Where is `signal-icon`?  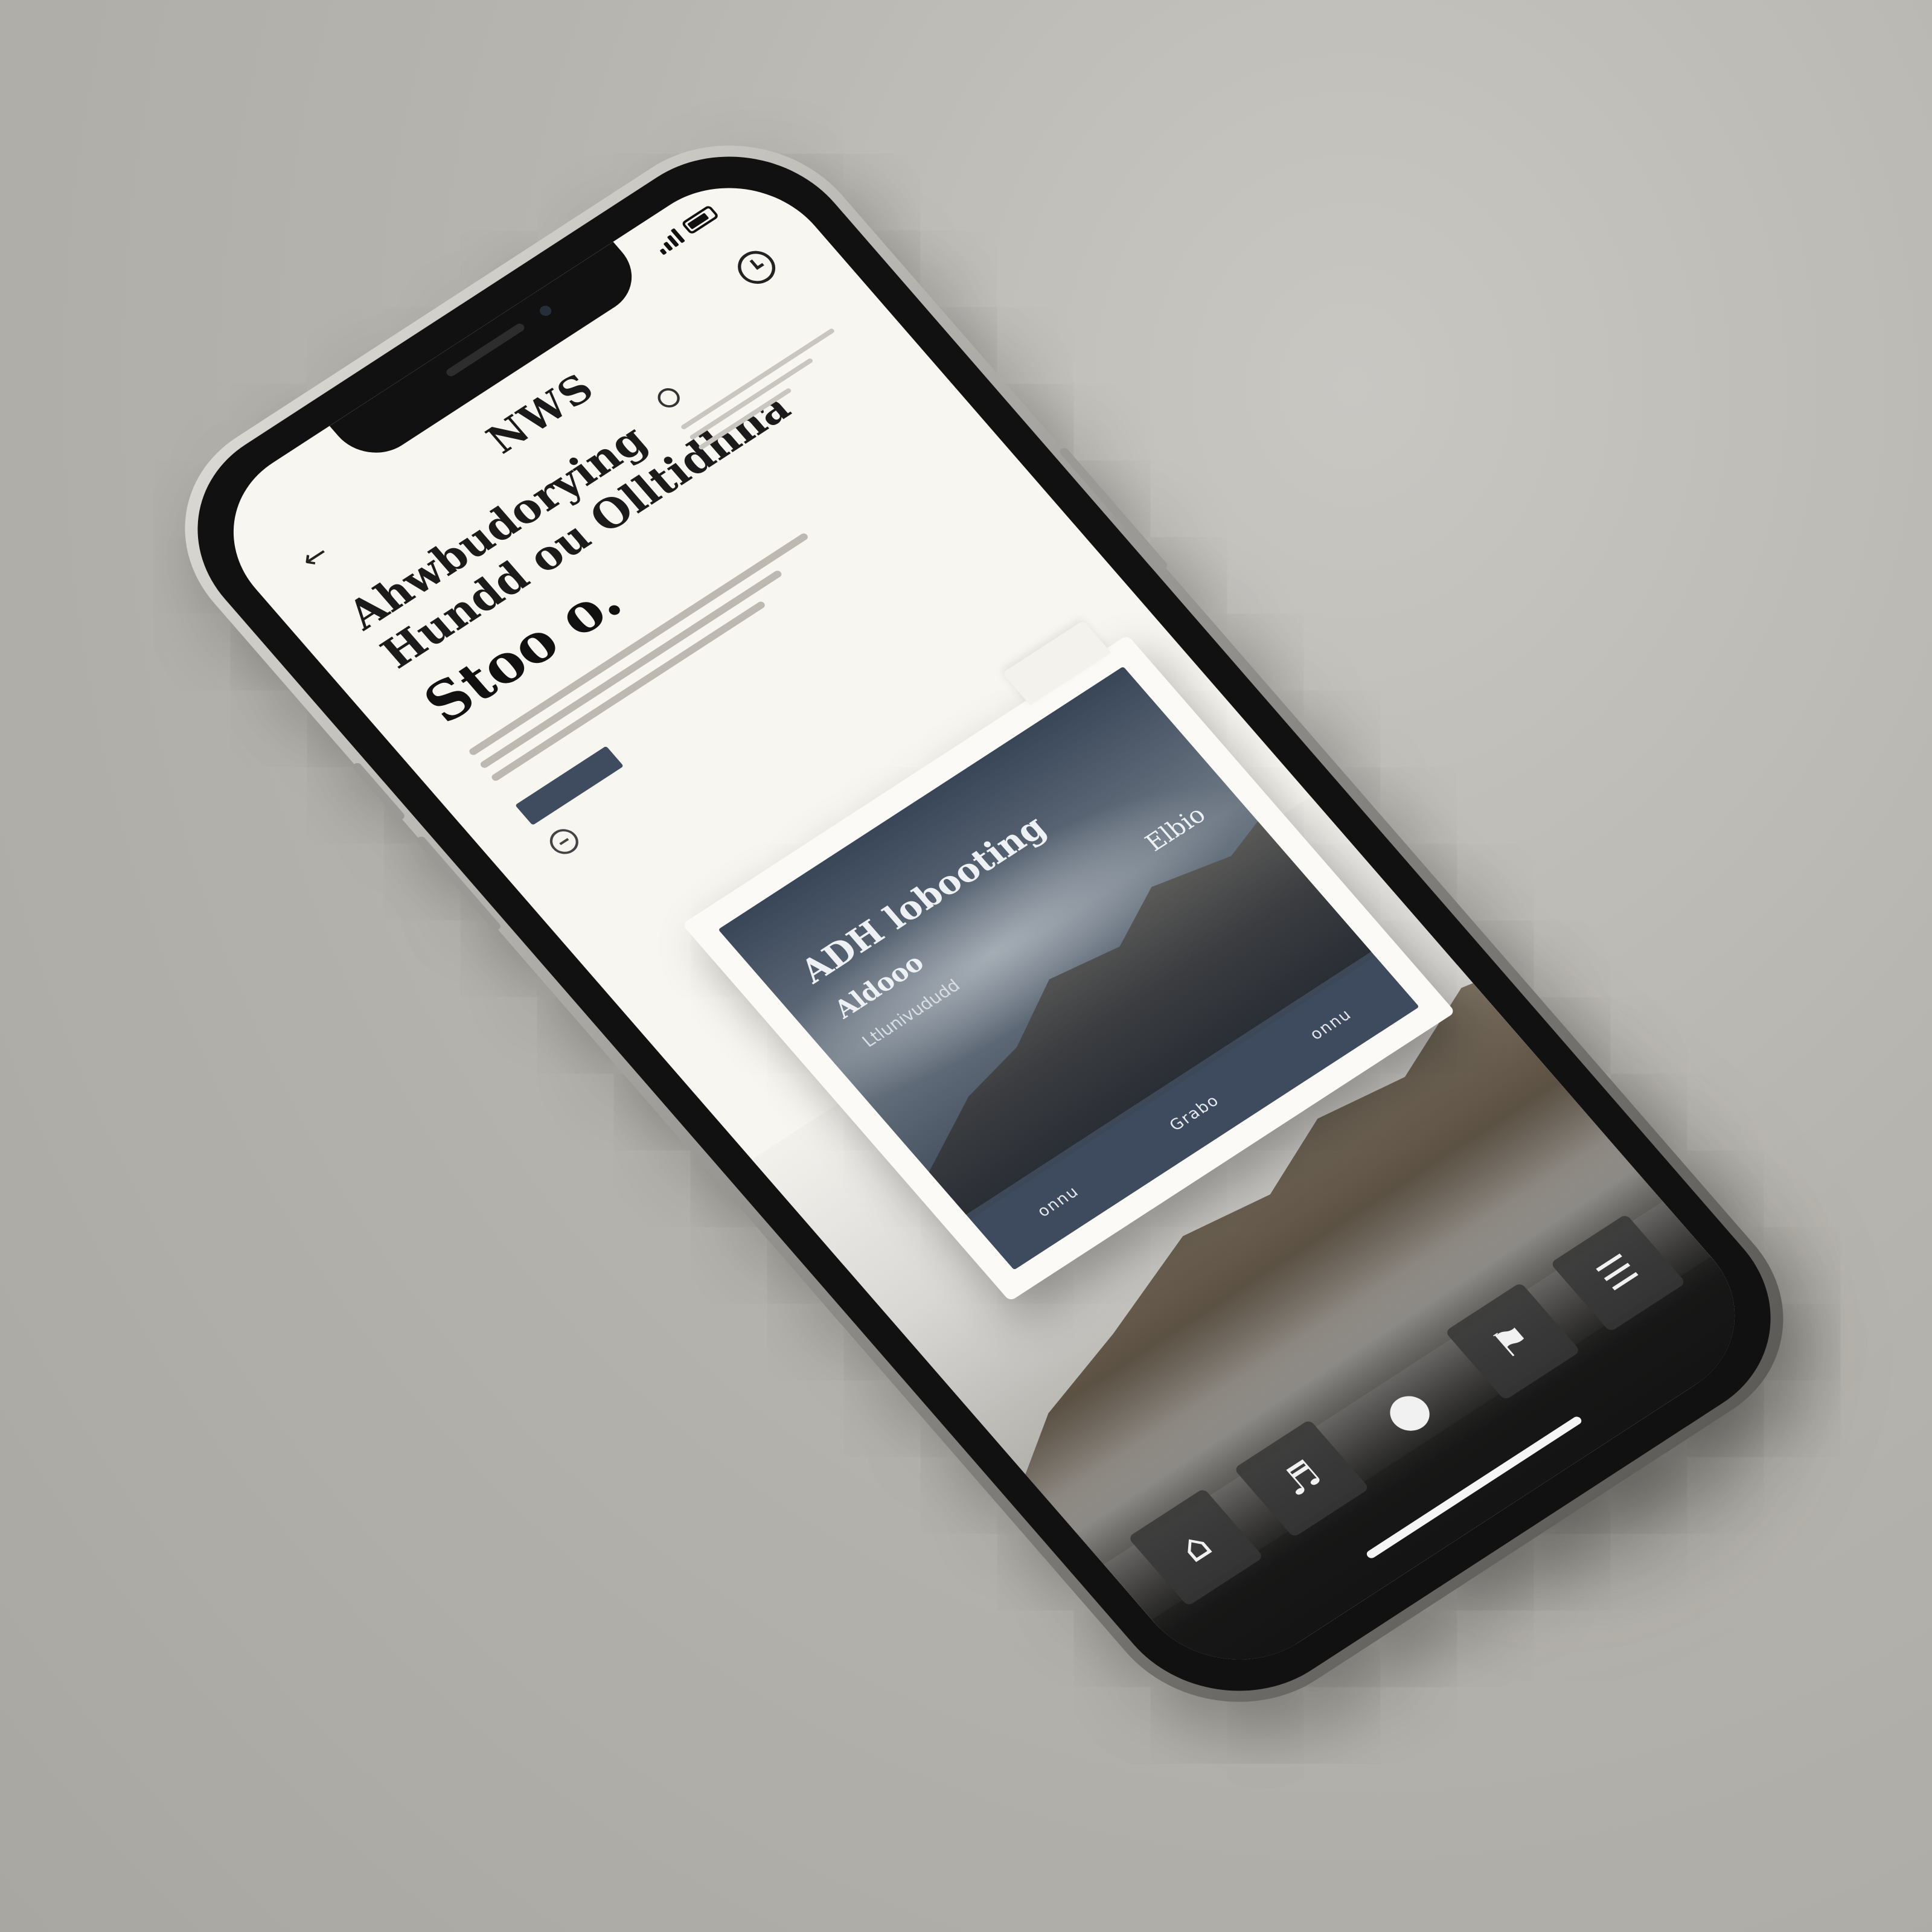 signal-icon is located at coordinates (668, 241).